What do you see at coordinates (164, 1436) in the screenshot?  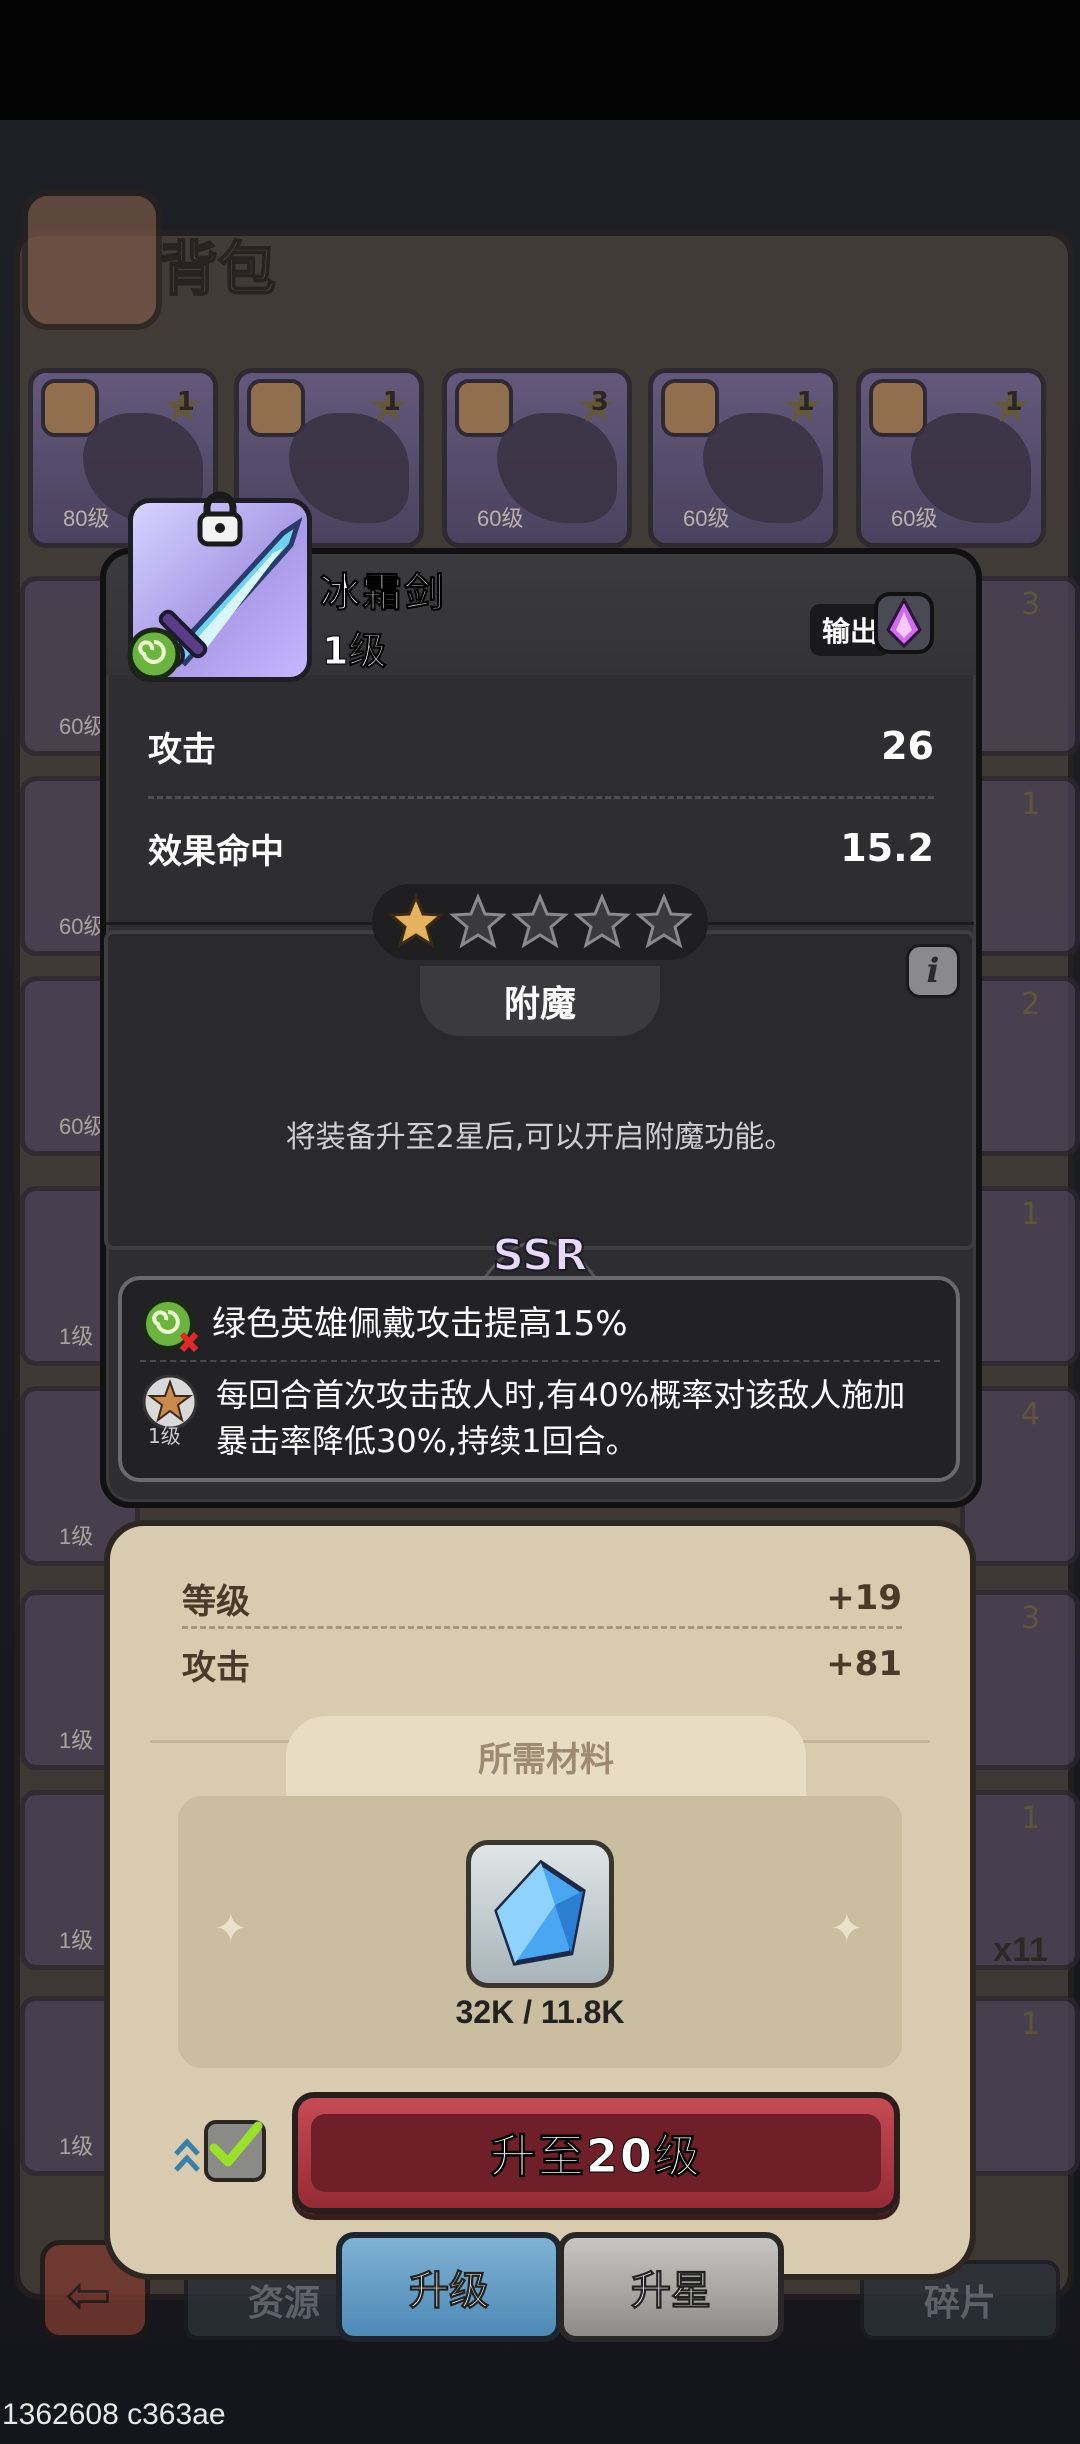 I see `skill-2-level: 1级` at bounding box center [164, 1436].